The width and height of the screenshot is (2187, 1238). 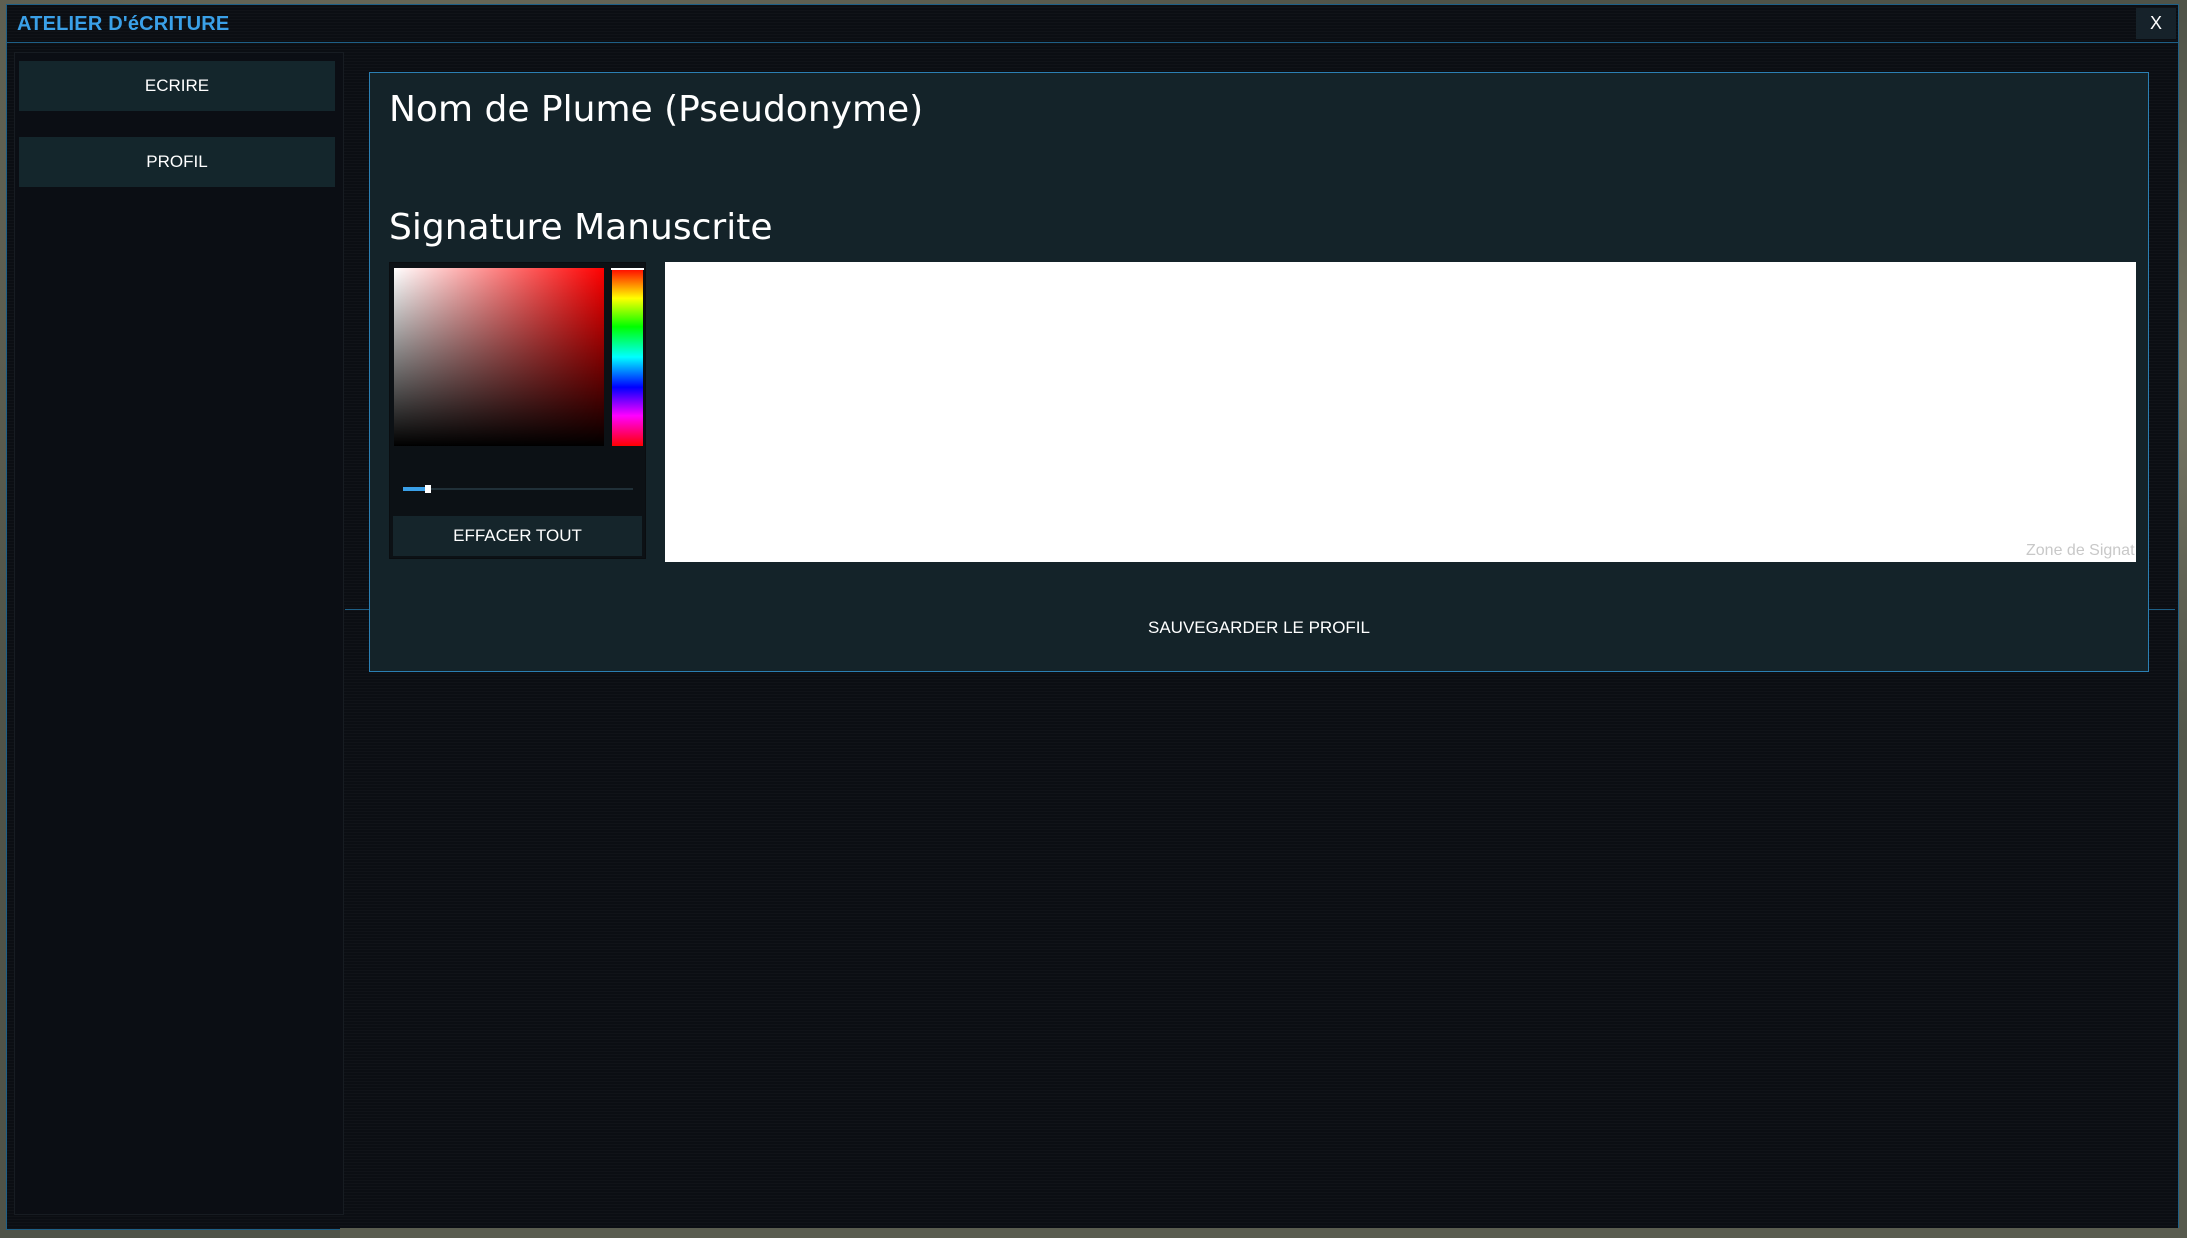 What do you see at coordinates (581, 227) in the screenshot?
I see `signature-heading: Signature Manuscrite` at bounding box center [581, 227].